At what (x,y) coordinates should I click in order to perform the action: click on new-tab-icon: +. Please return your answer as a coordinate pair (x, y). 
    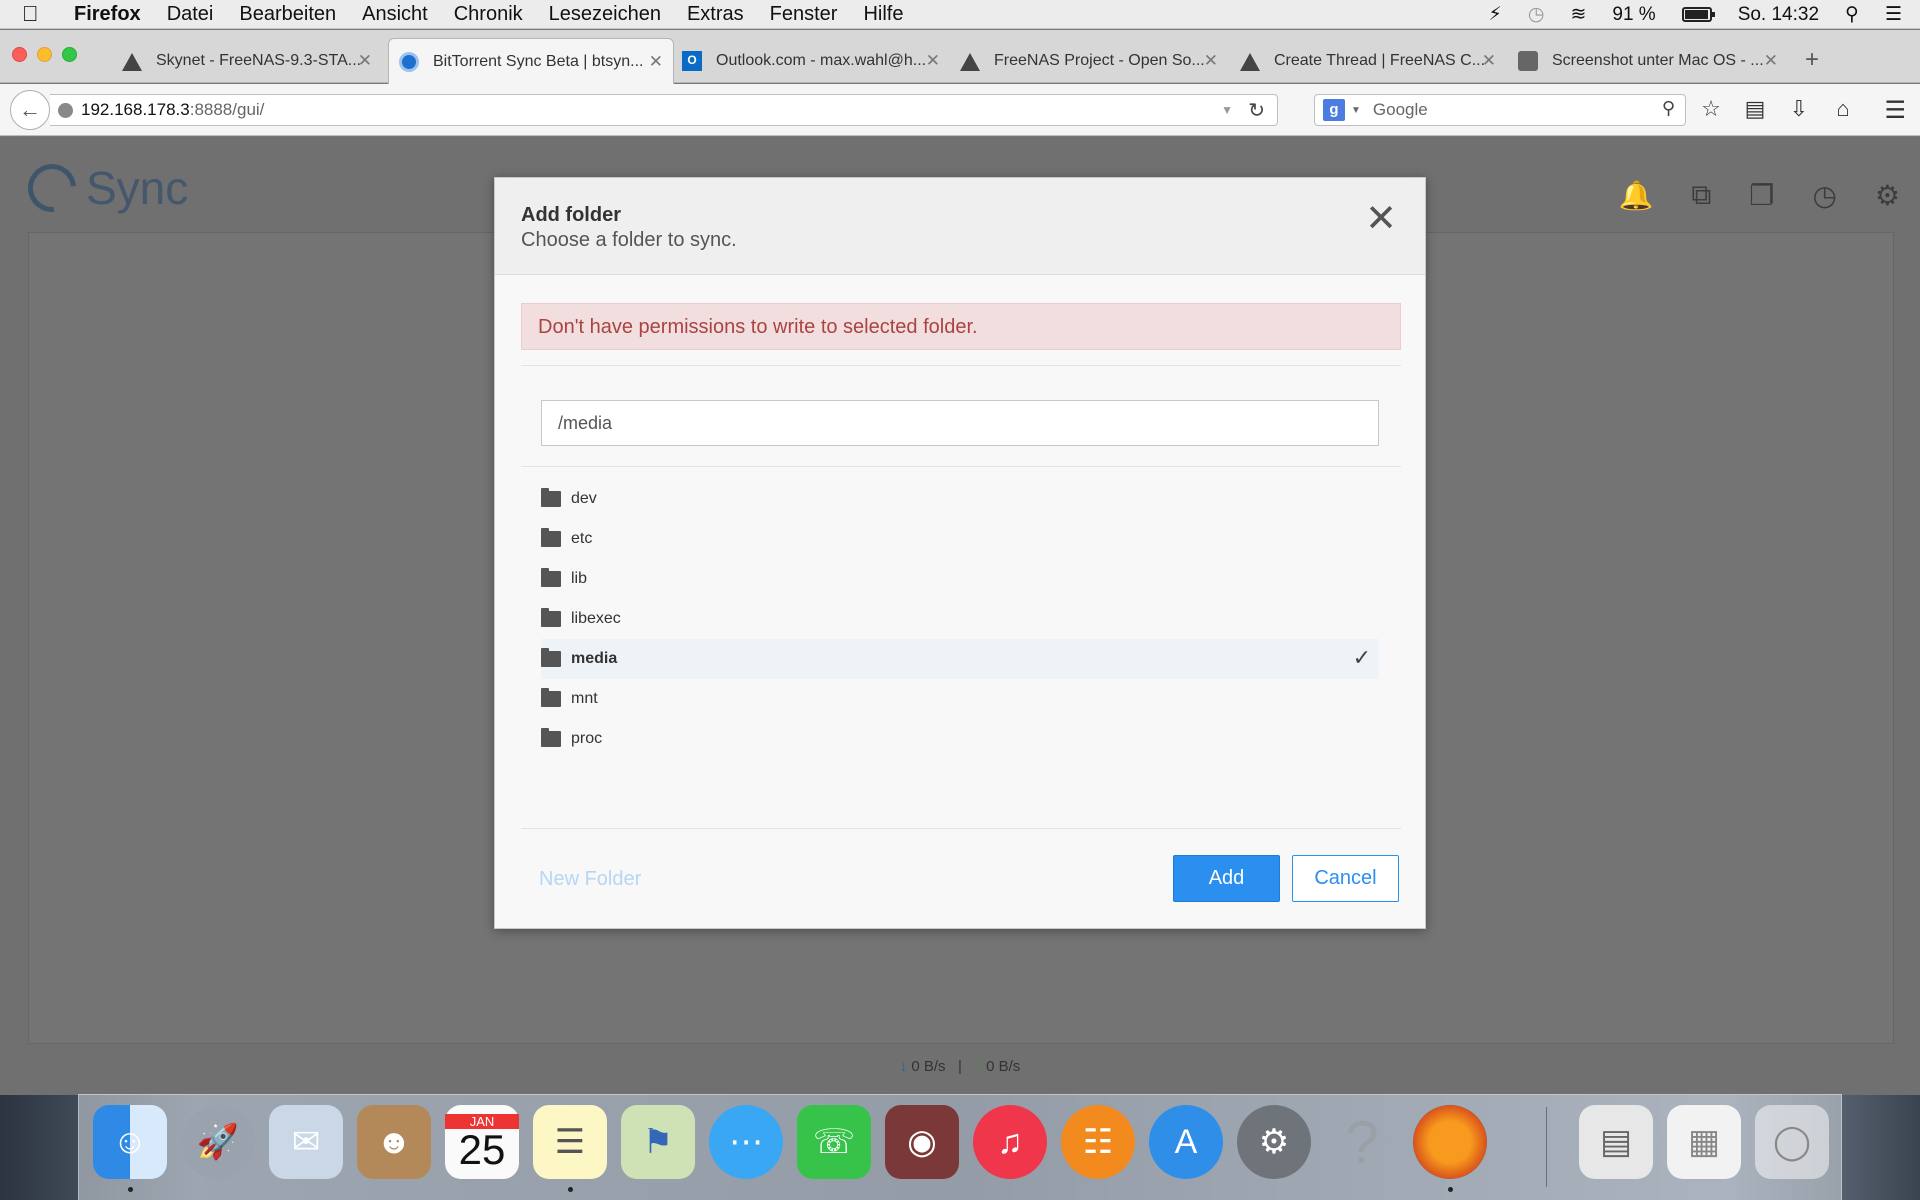
    Looking at the image, I should click on (1812, 60).